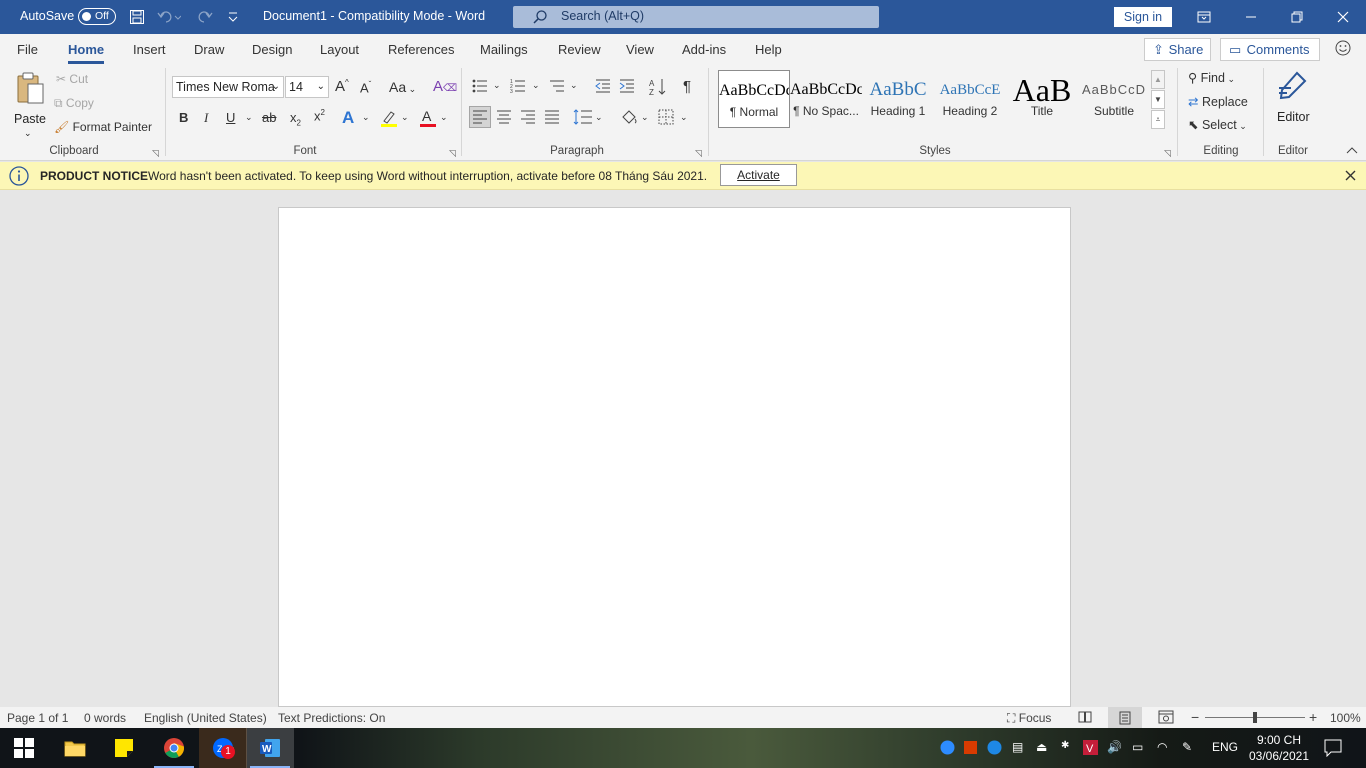 The width and height of the screenshot is (1366, 768). Describe the element at coordinates (319, 115) in the screenshot. I see `superscript-icon: x2` at that location.